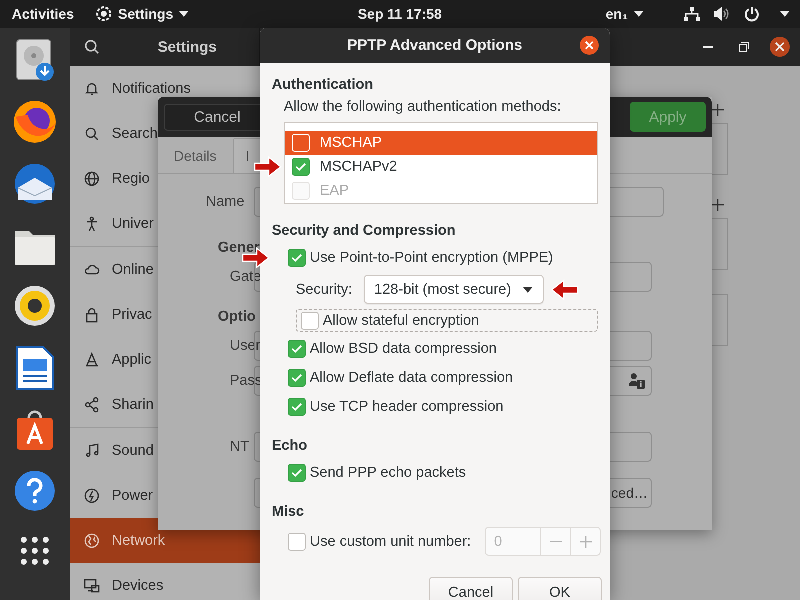  What do you see at coordinates (388, 473) in the screenshot?
I see `checkbox-label: Send PPP echo packets` at bounding box center [388, 473].